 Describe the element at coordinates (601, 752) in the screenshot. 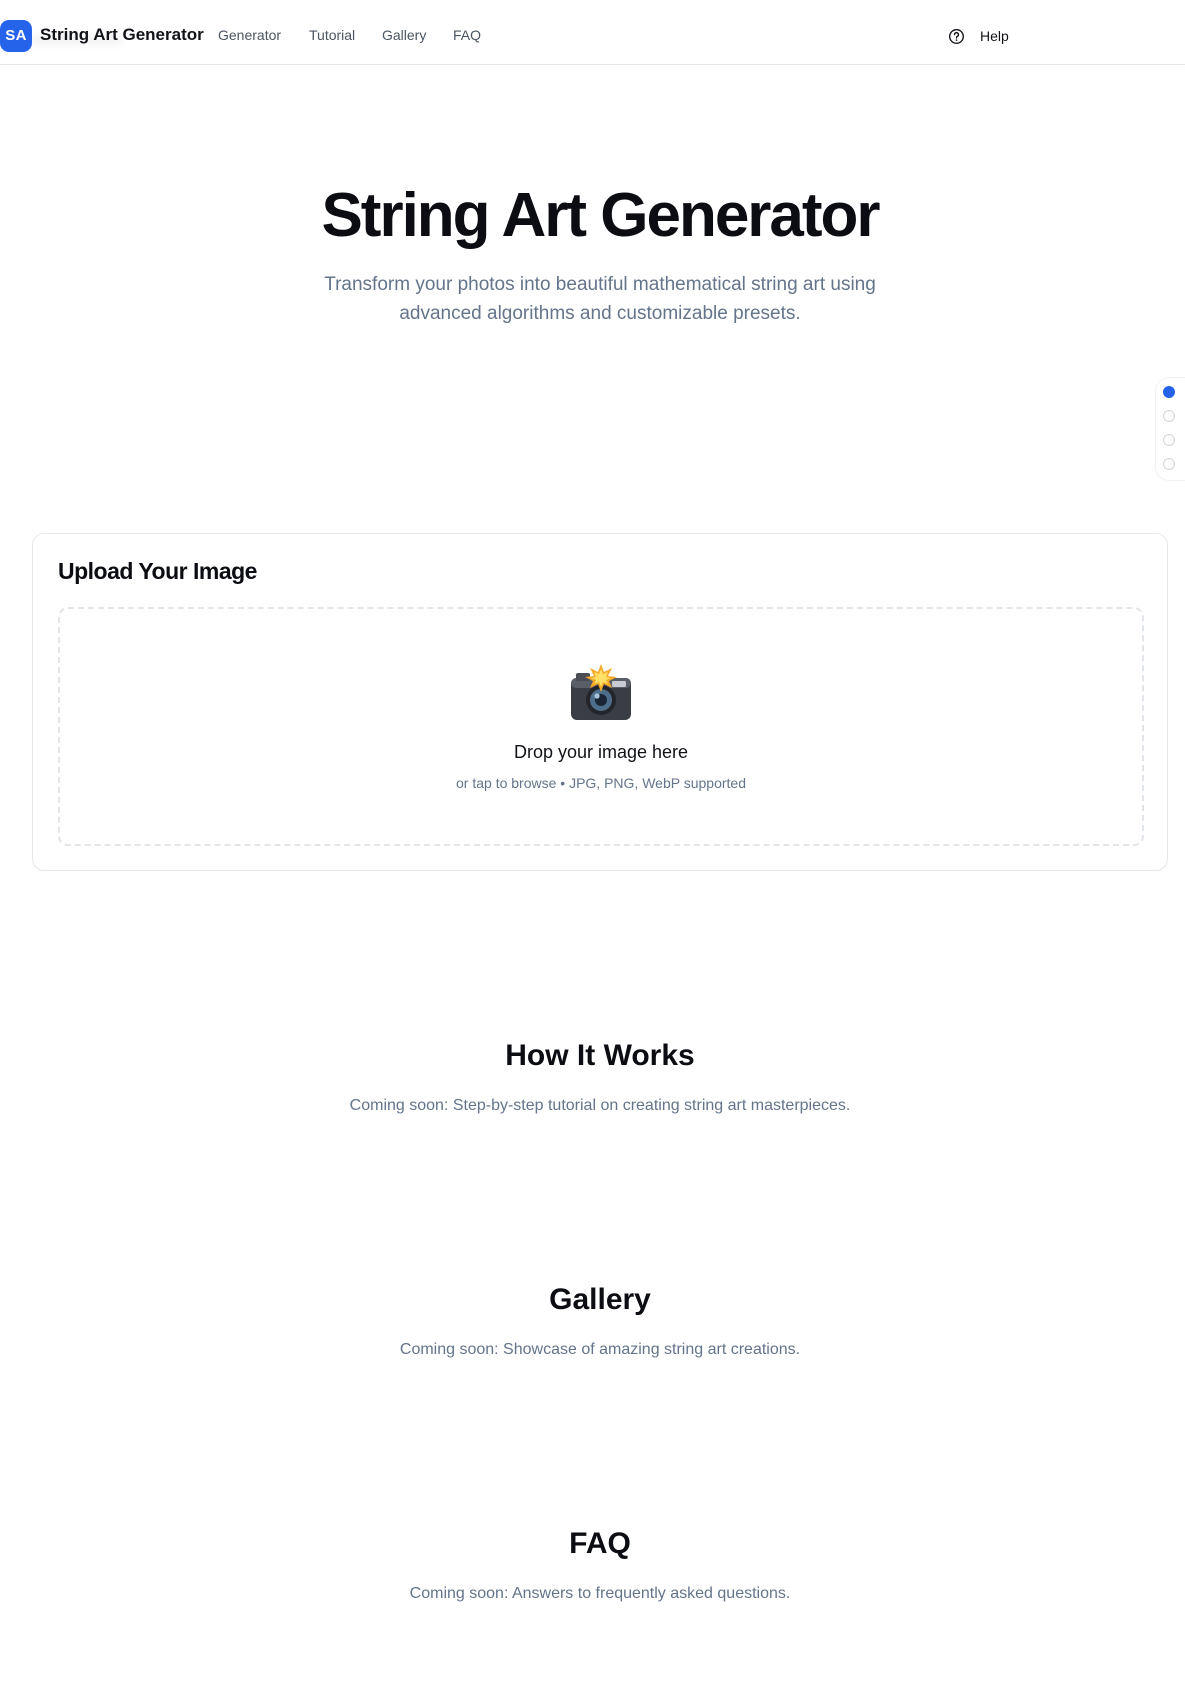

I see `dropzone-title: Drop your image here` at that location.